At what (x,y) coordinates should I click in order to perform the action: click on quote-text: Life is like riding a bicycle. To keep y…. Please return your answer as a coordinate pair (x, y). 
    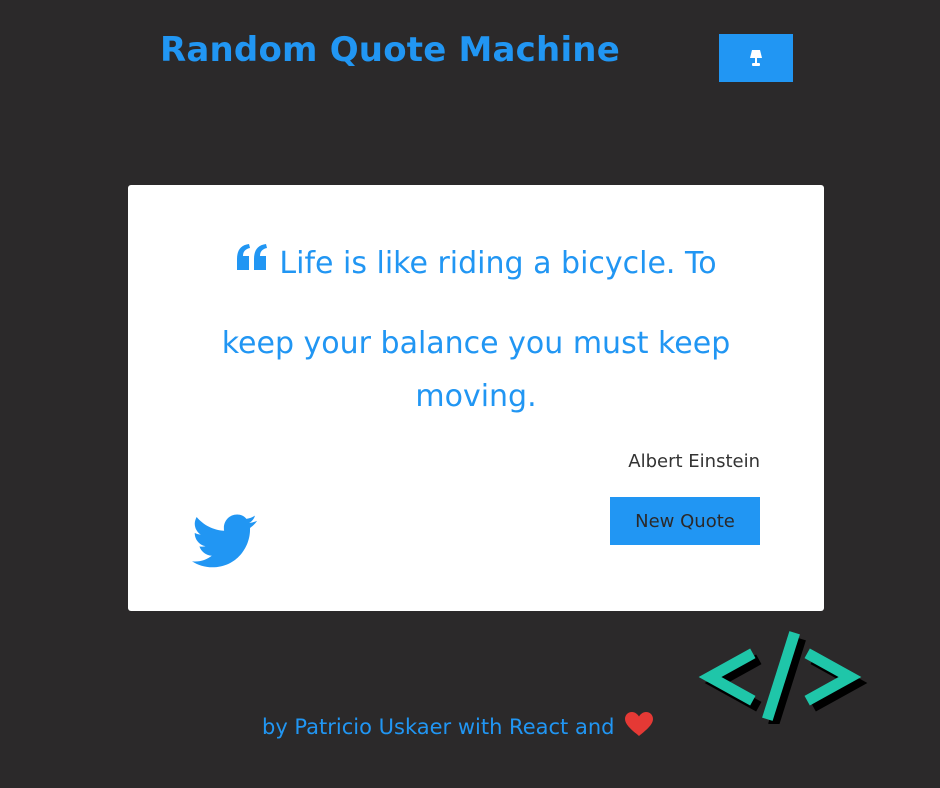
    Looking at the image, I should click on (476, 330).